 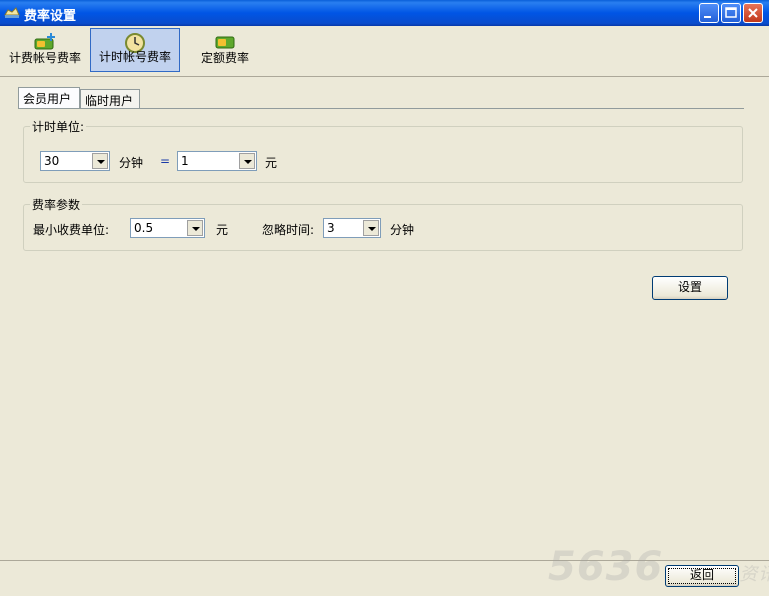 I want to click on watermark-number: 5636, so click(x=606, y=567).